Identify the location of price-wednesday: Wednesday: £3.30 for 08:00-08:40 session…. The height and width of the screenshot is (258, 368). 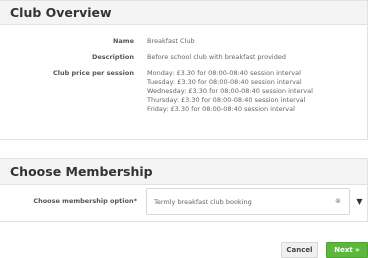
(230, 91).